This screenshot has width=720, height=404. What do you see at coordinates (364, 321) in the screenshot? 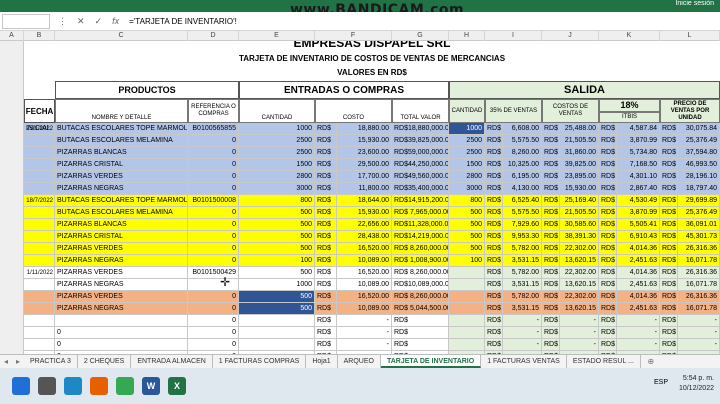
I see `cell-f2: -` at bounding box center [364, 321].